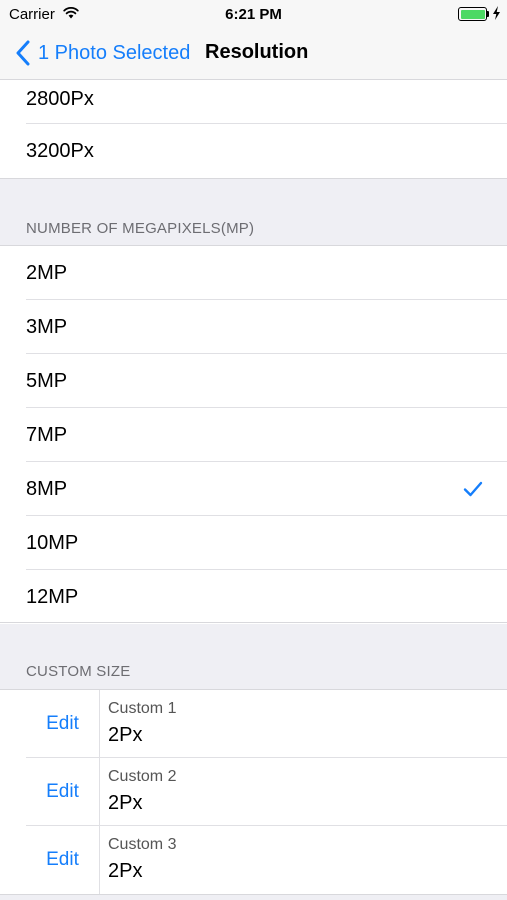 Image resolution: width=507 pixels, height=900 pixels. Describe the element at coordinates (23, 53) in the screenshot. I see `chevron-left-icon` at that location.